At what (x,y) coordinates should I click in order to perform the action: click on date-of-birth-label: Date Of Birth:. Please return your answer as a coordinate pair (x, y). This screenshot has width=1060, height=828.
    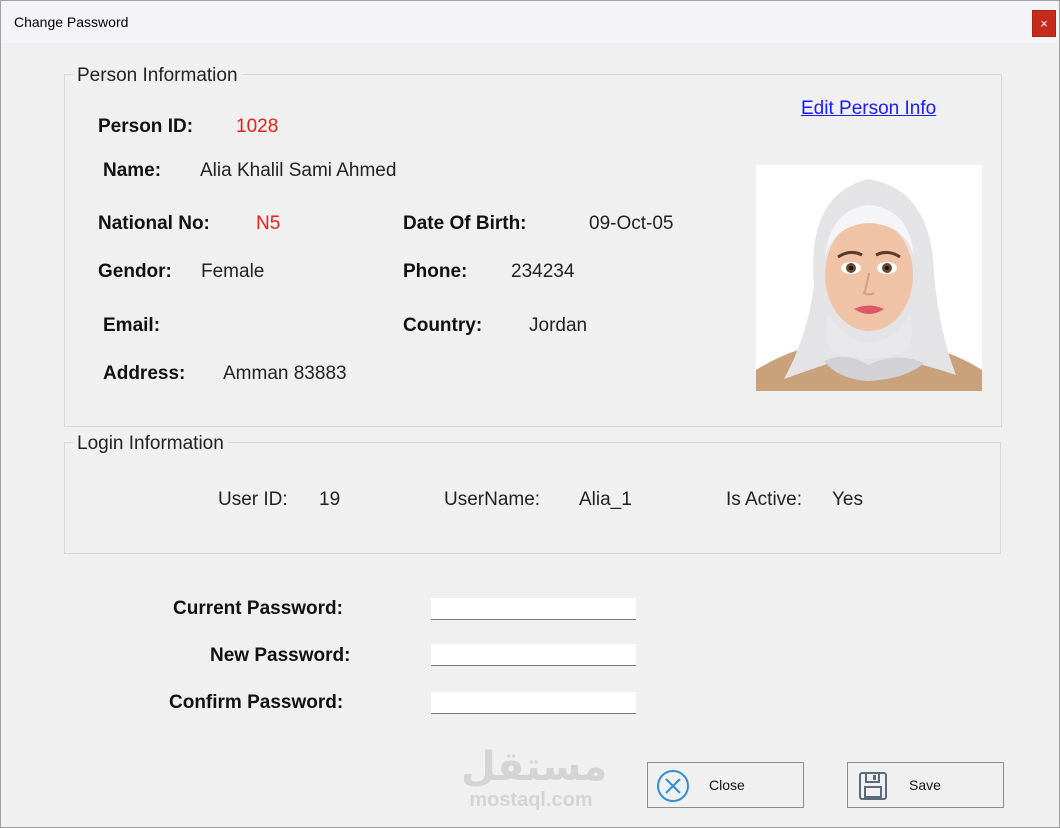
    Looking at the image, I should click on (465, 223).